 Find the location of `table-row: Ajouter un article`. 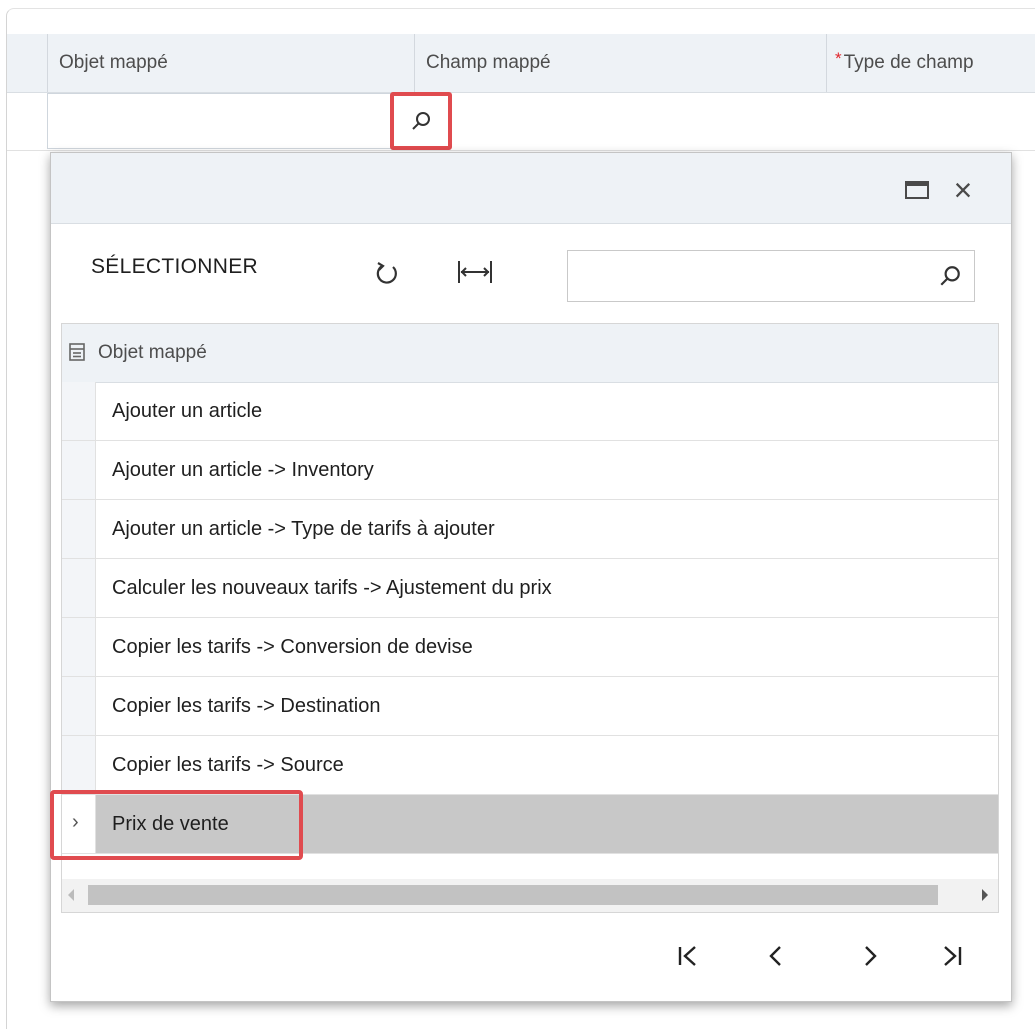

table-row: Ajouter un article is located at coordinates (530, 411).